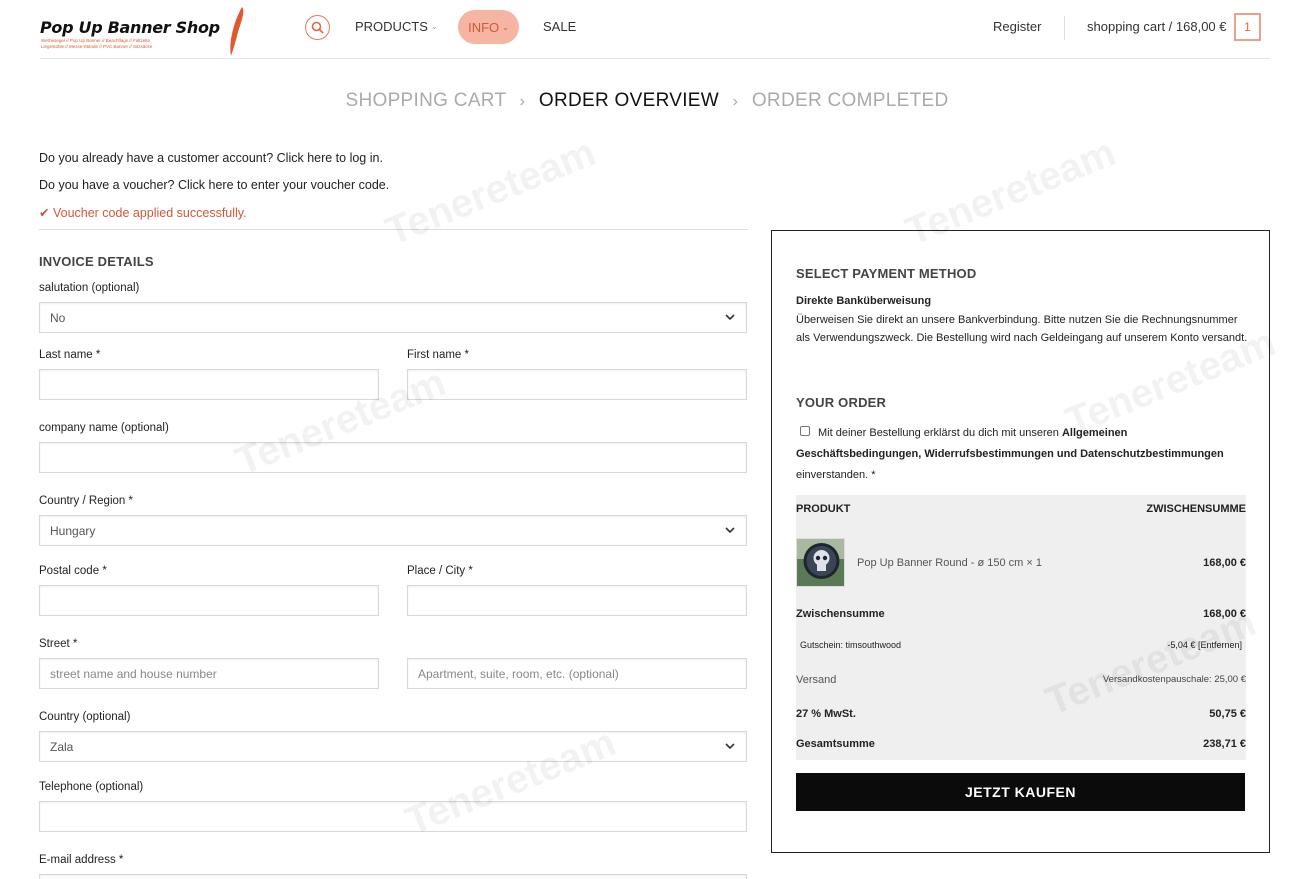  Describe the element at coordinates (835, 744) in the screenshot. I see `total-label: Gesamtsumme` at that location.